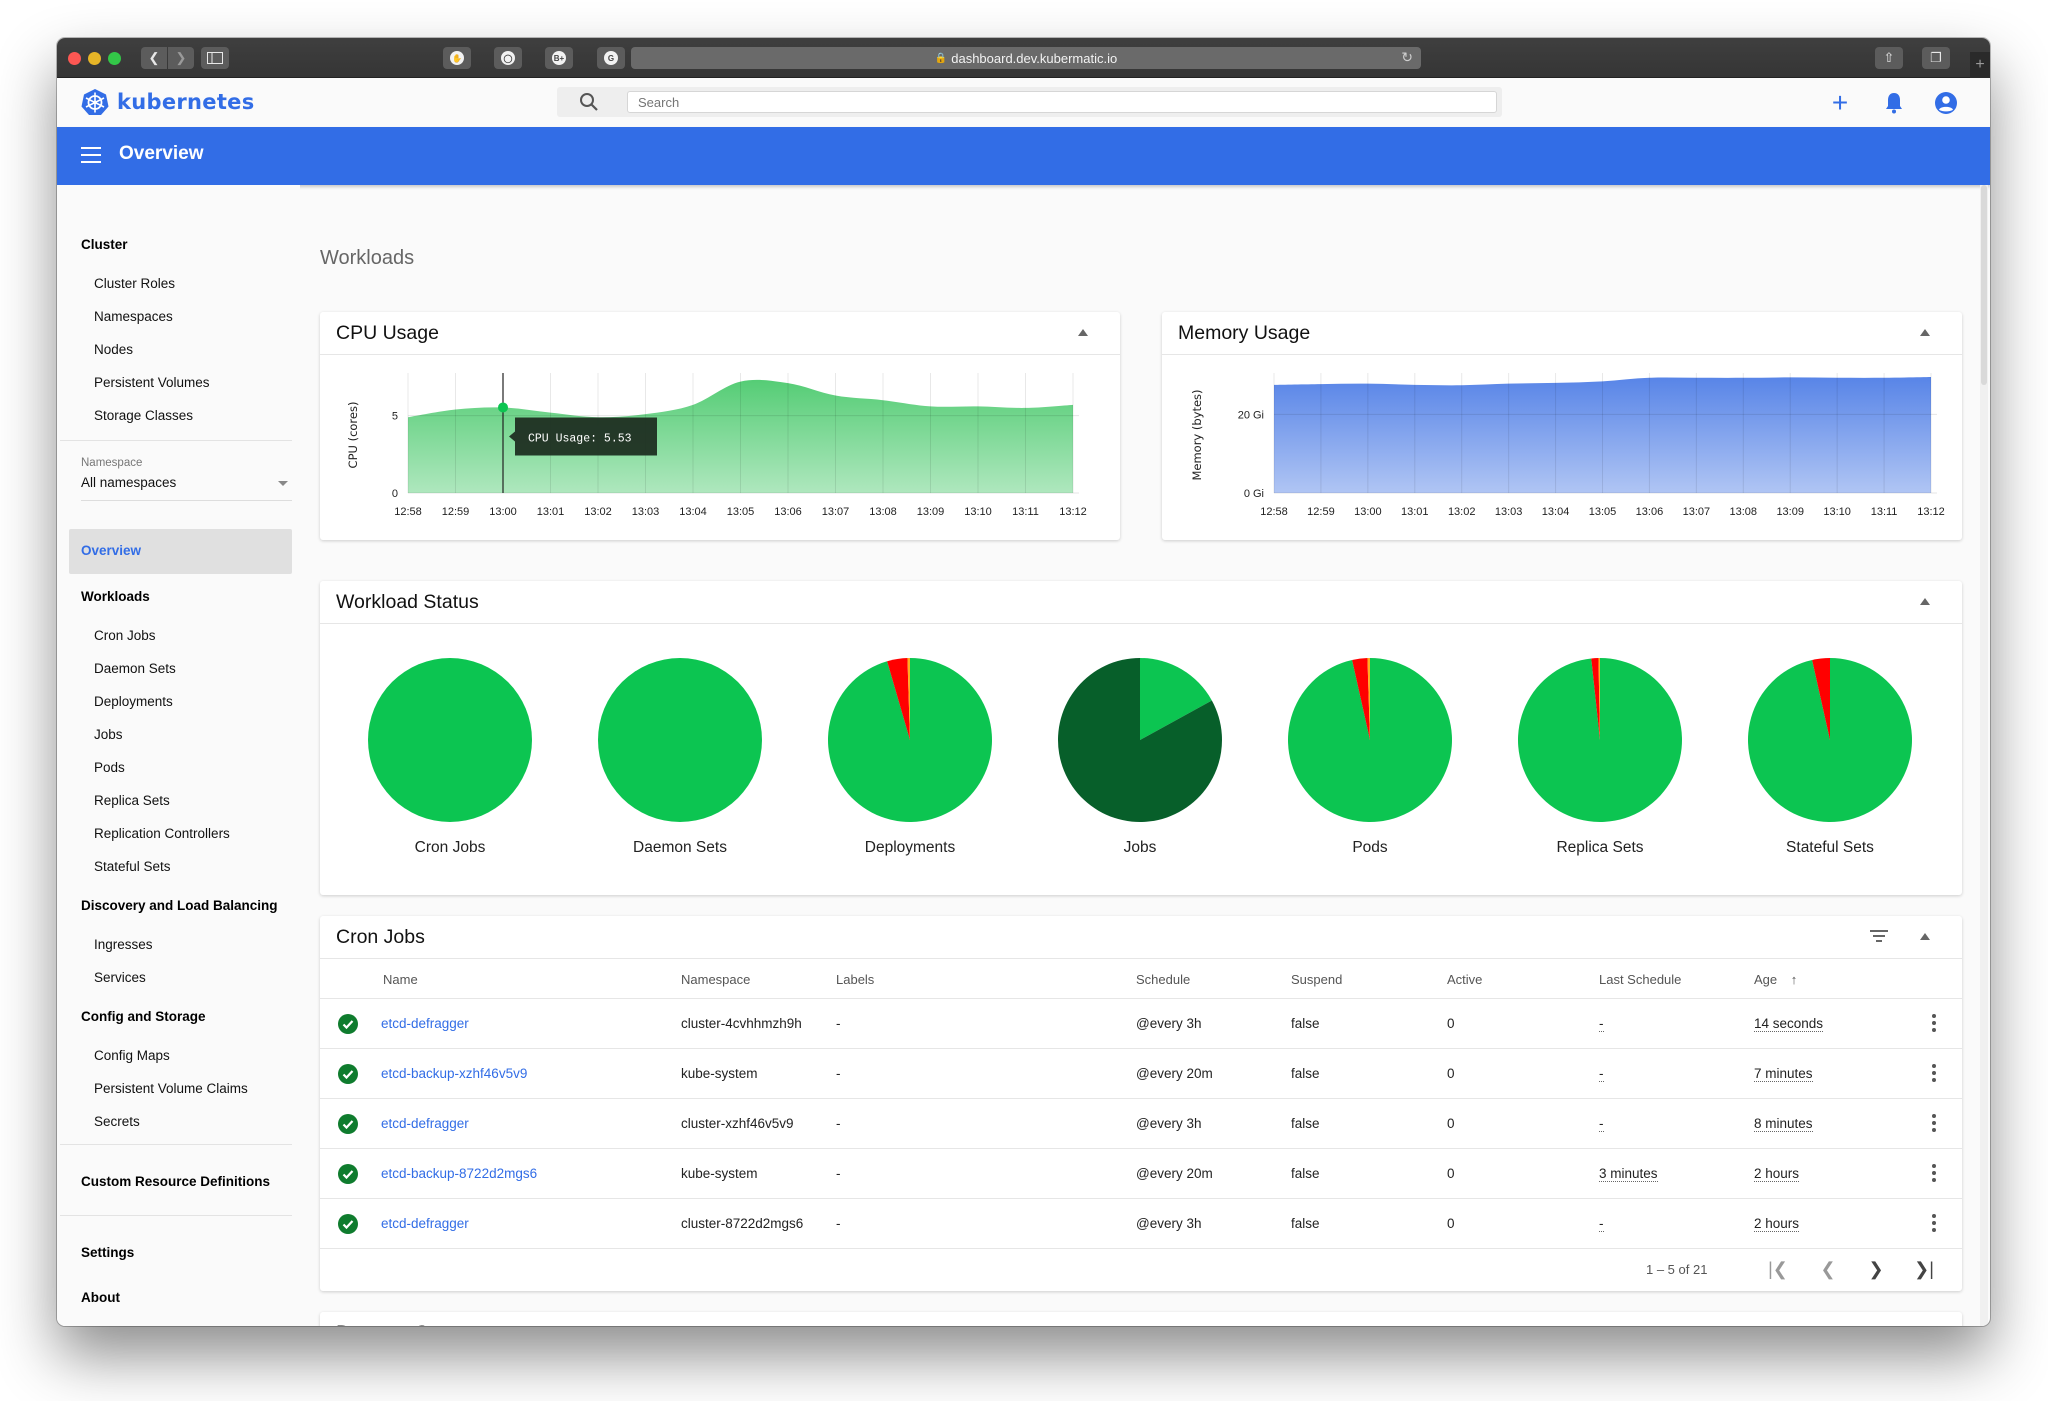  I want to click on column-header-suspend: Suspend, so click(1316, 979).